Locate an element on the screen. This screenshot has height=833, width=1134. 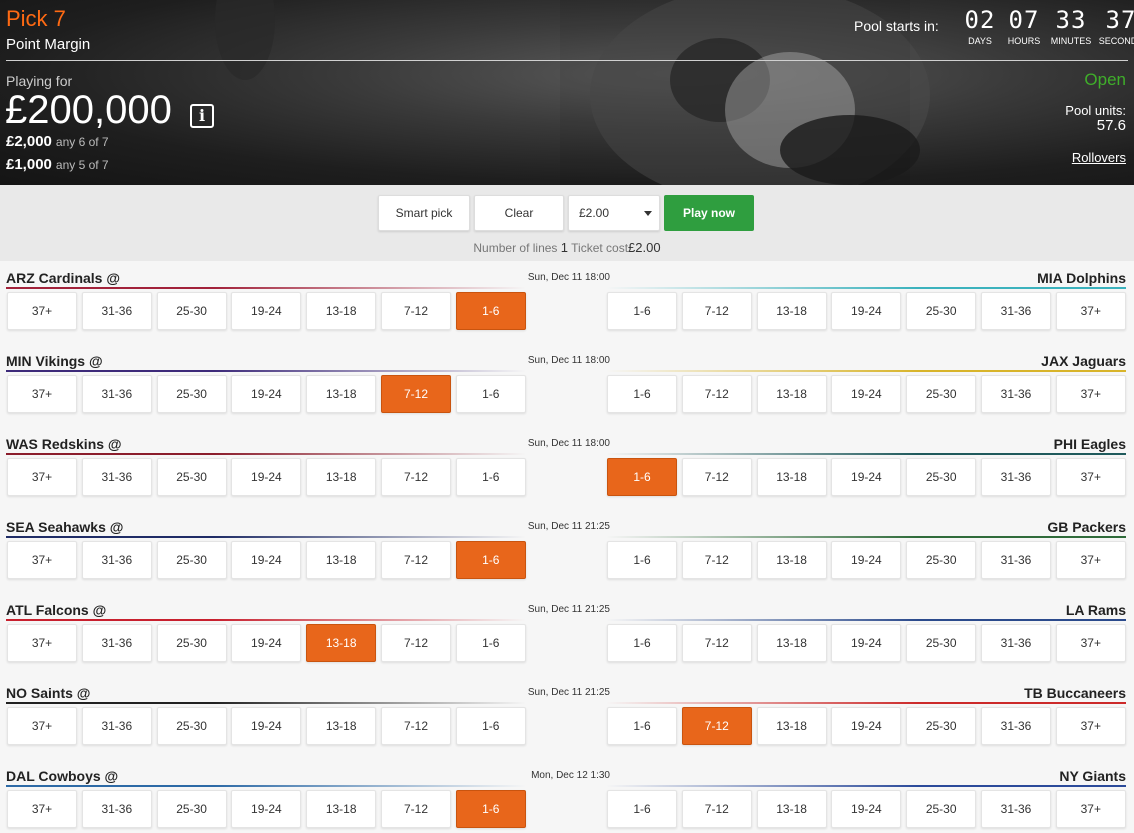
rollovers-link: Rollovers is located at coordinates (1099, 157).